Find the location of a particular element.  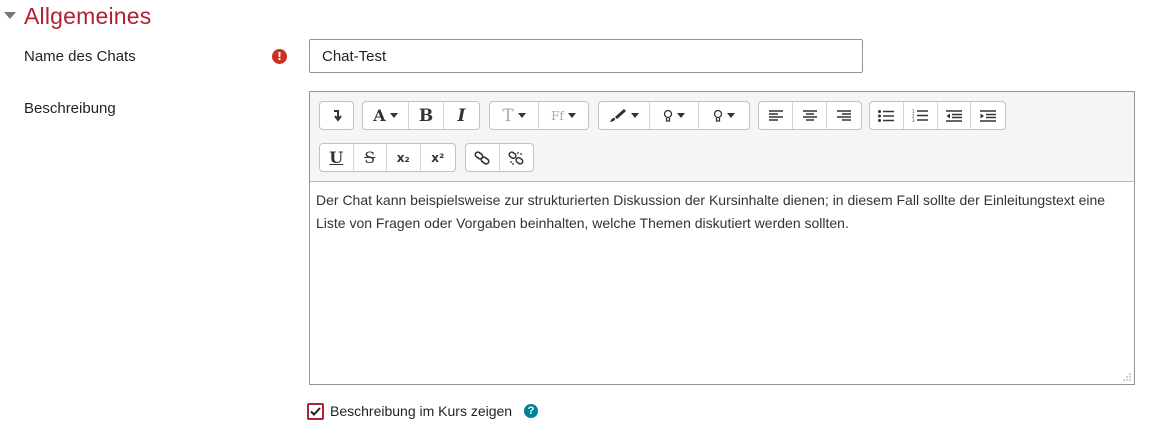

chat-name-input: Chat-Test is located at coordinates (586, 56).